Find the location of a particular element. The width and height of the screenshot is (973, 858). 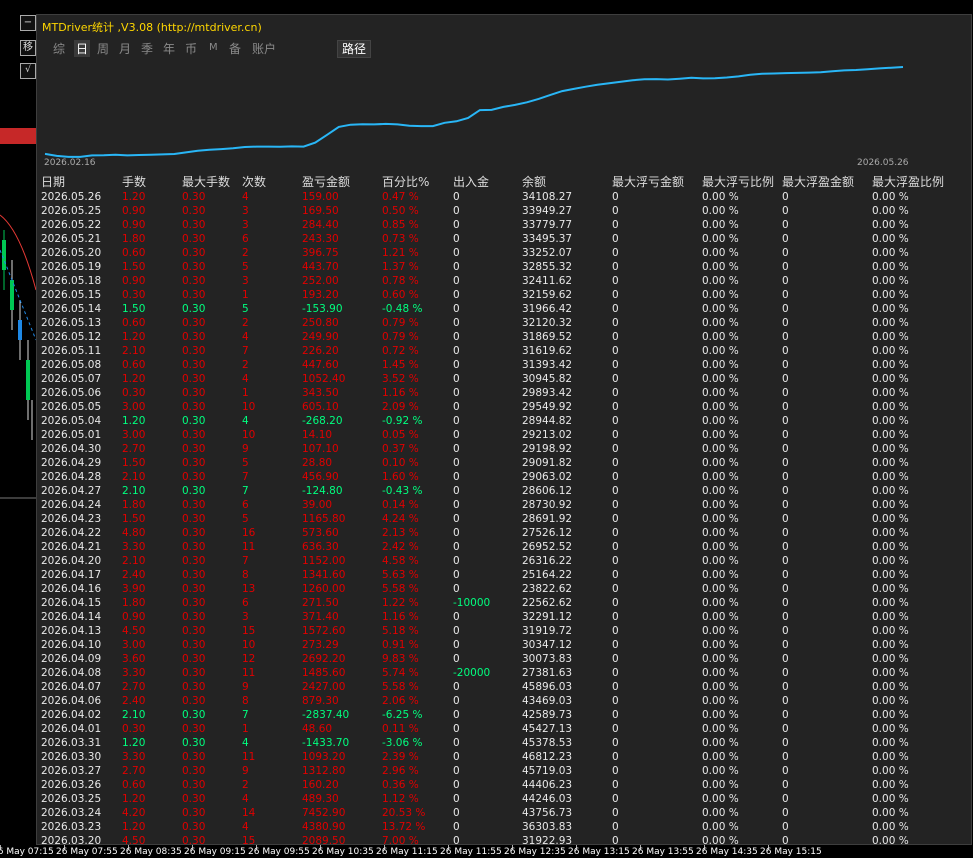

cell-lots: 2.10 is located at coordinates (134, 715).